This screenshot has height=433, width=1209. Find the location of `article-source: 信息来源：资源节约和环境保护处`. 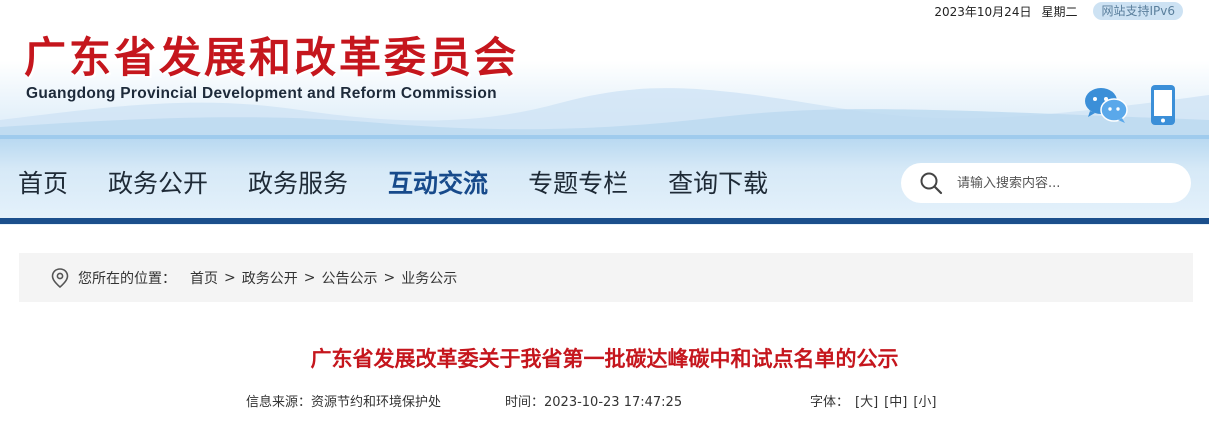

article-source: 信息来源：资源节约和环境保护处 is located at coordinates (343, 400).